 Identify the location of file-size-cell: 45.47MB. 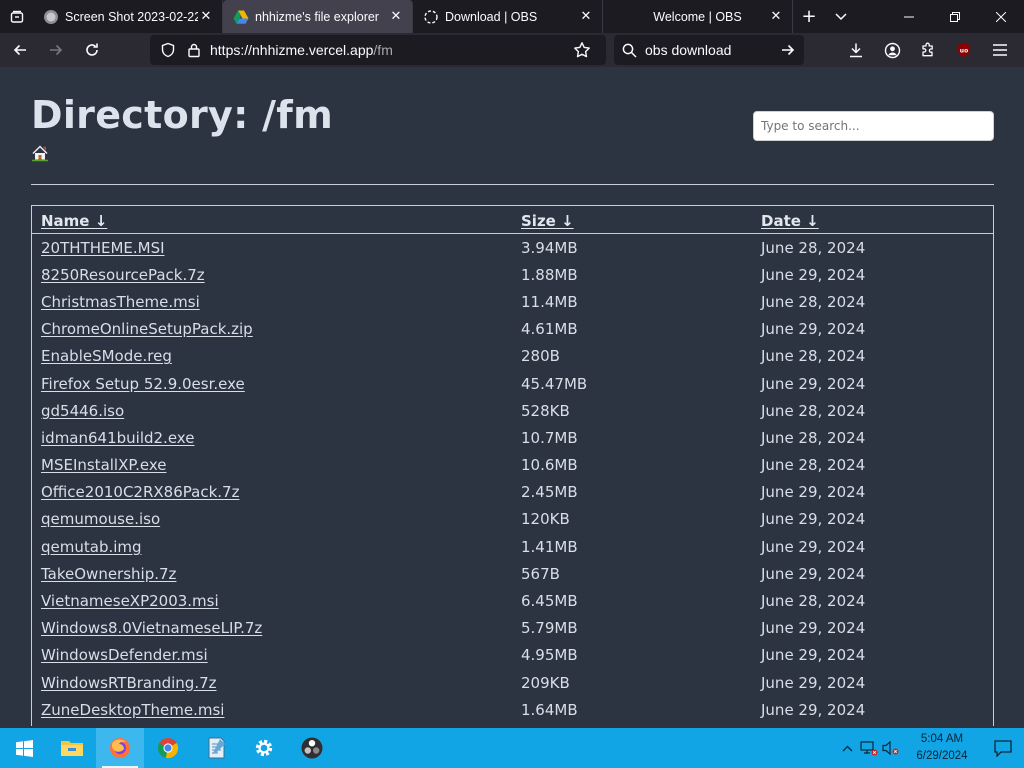
(554, 383).